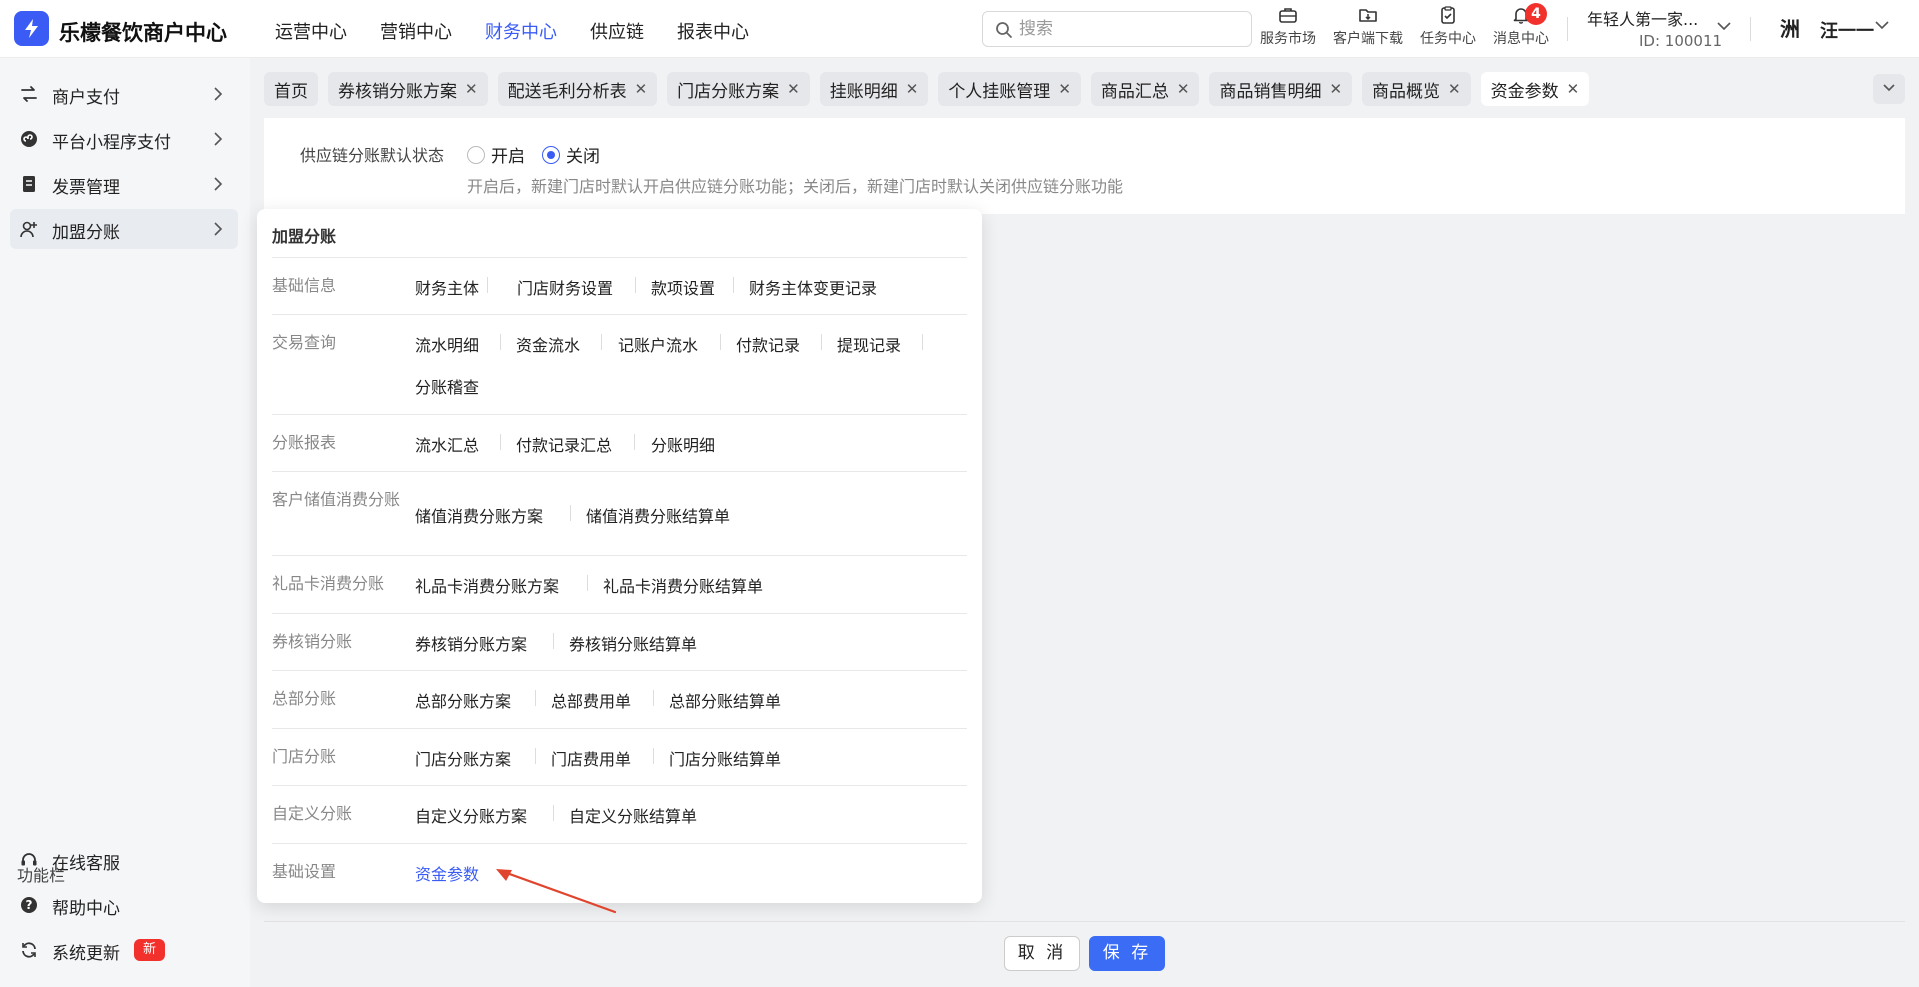  What do you see at coordinates (591, 758) in the screenshot?
I see `menu-link-store-expense: 门店费用单` at bounding box center [591, 758].